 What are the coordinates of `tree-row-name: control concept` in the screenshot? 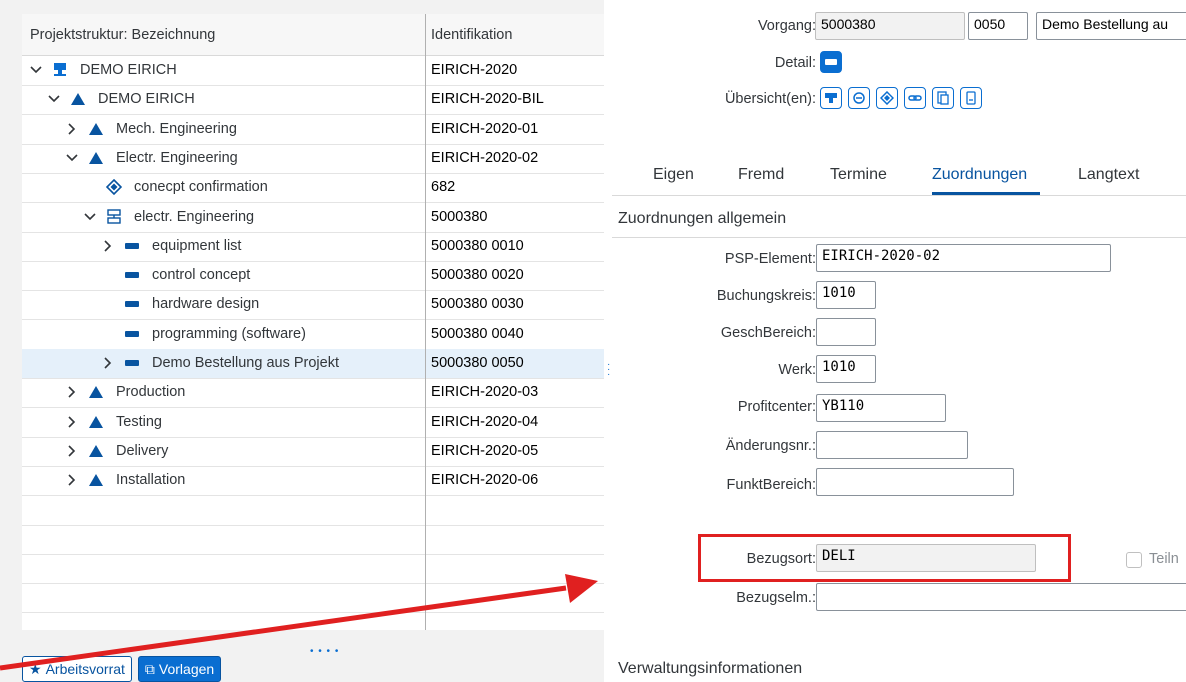 It's located at (176, 275).